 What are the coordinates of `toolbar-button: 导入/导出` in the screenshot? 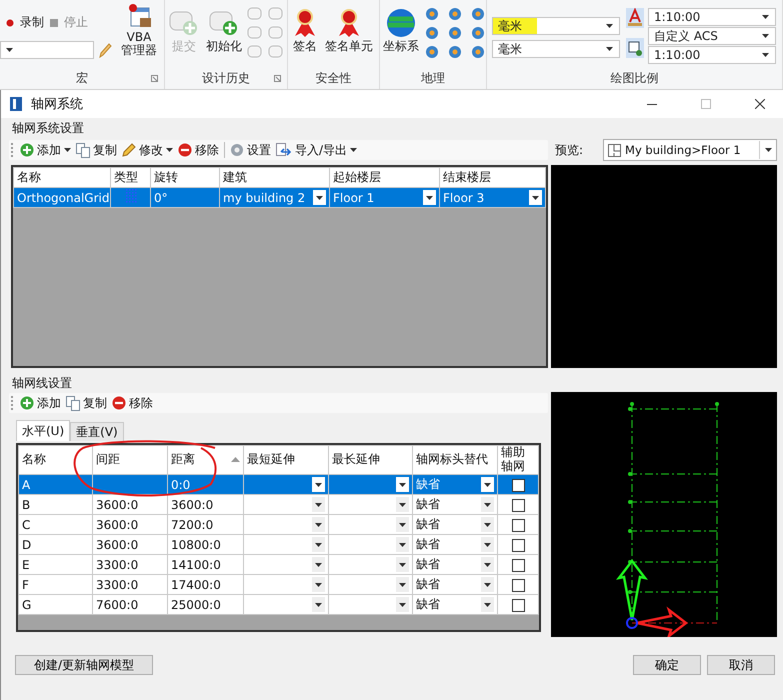 It's located at (317, 150).